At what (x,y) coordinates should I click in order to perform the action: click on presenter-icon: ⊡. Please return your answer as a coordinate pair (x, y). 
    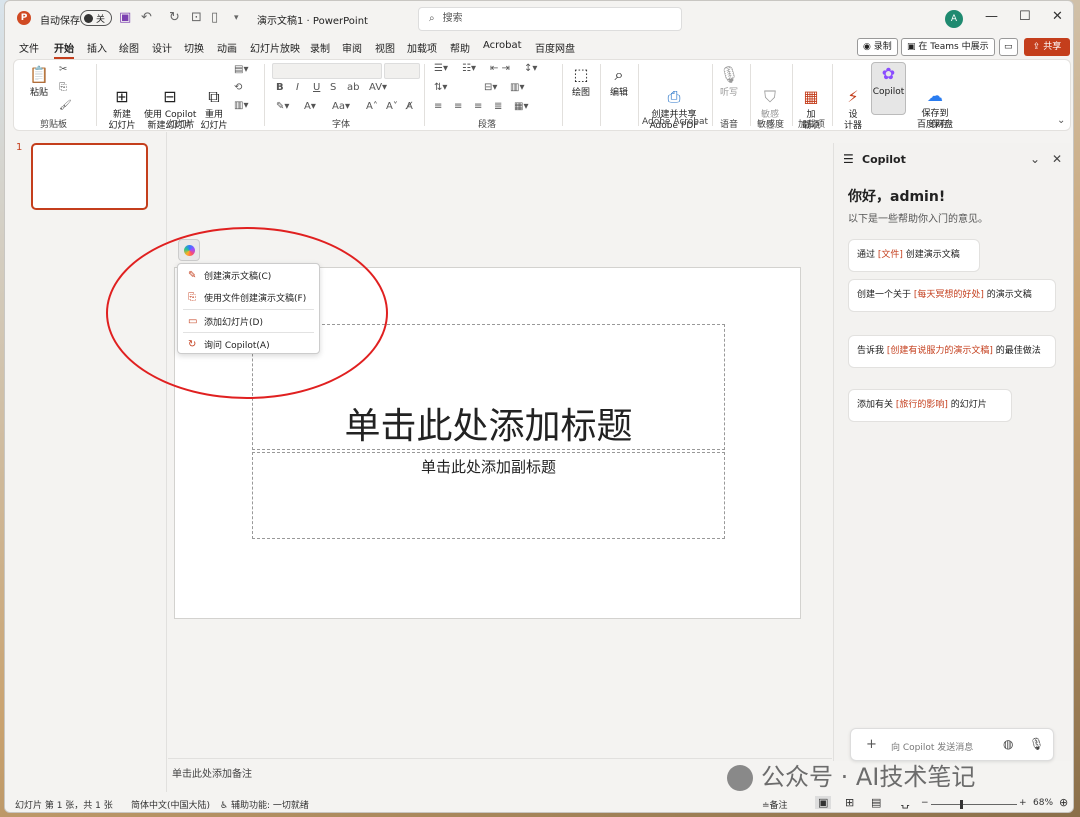
    Looking at the image, I should click on (196, 17).